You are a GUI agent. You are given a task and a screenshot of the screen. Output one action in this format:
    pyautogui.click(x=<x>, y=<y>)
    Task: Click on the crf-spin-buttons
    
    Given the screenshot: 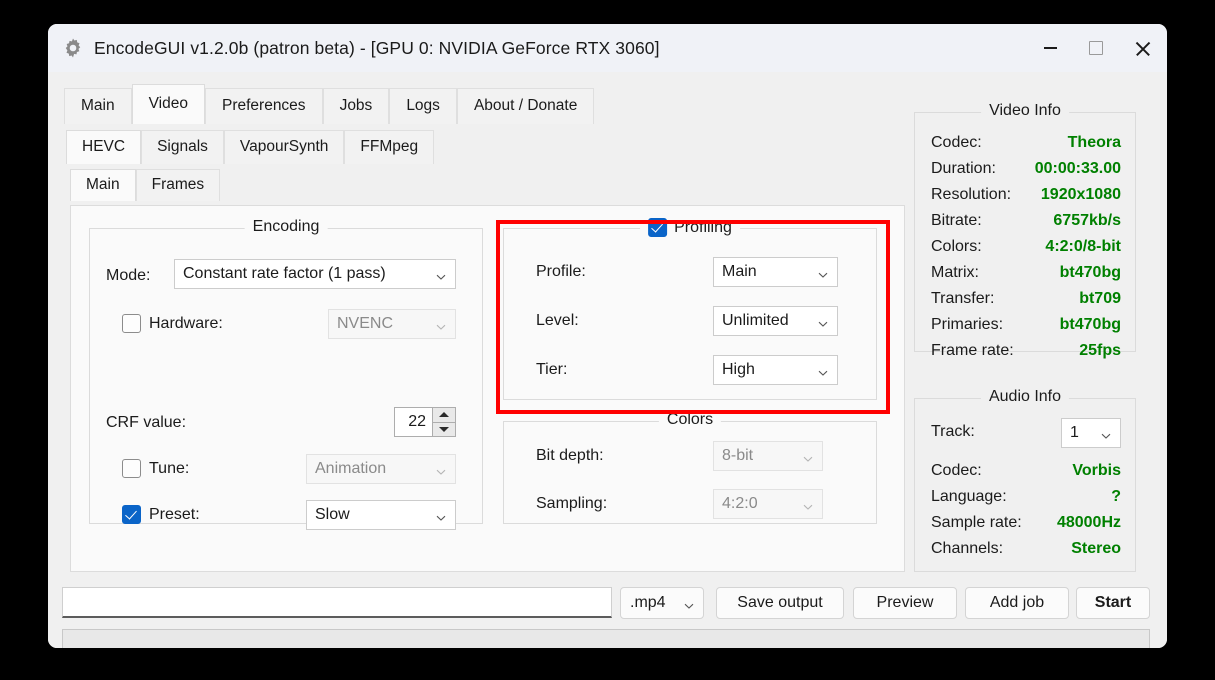 What is the action you would take?
    pyautogui.click(x=443, y=422)
    